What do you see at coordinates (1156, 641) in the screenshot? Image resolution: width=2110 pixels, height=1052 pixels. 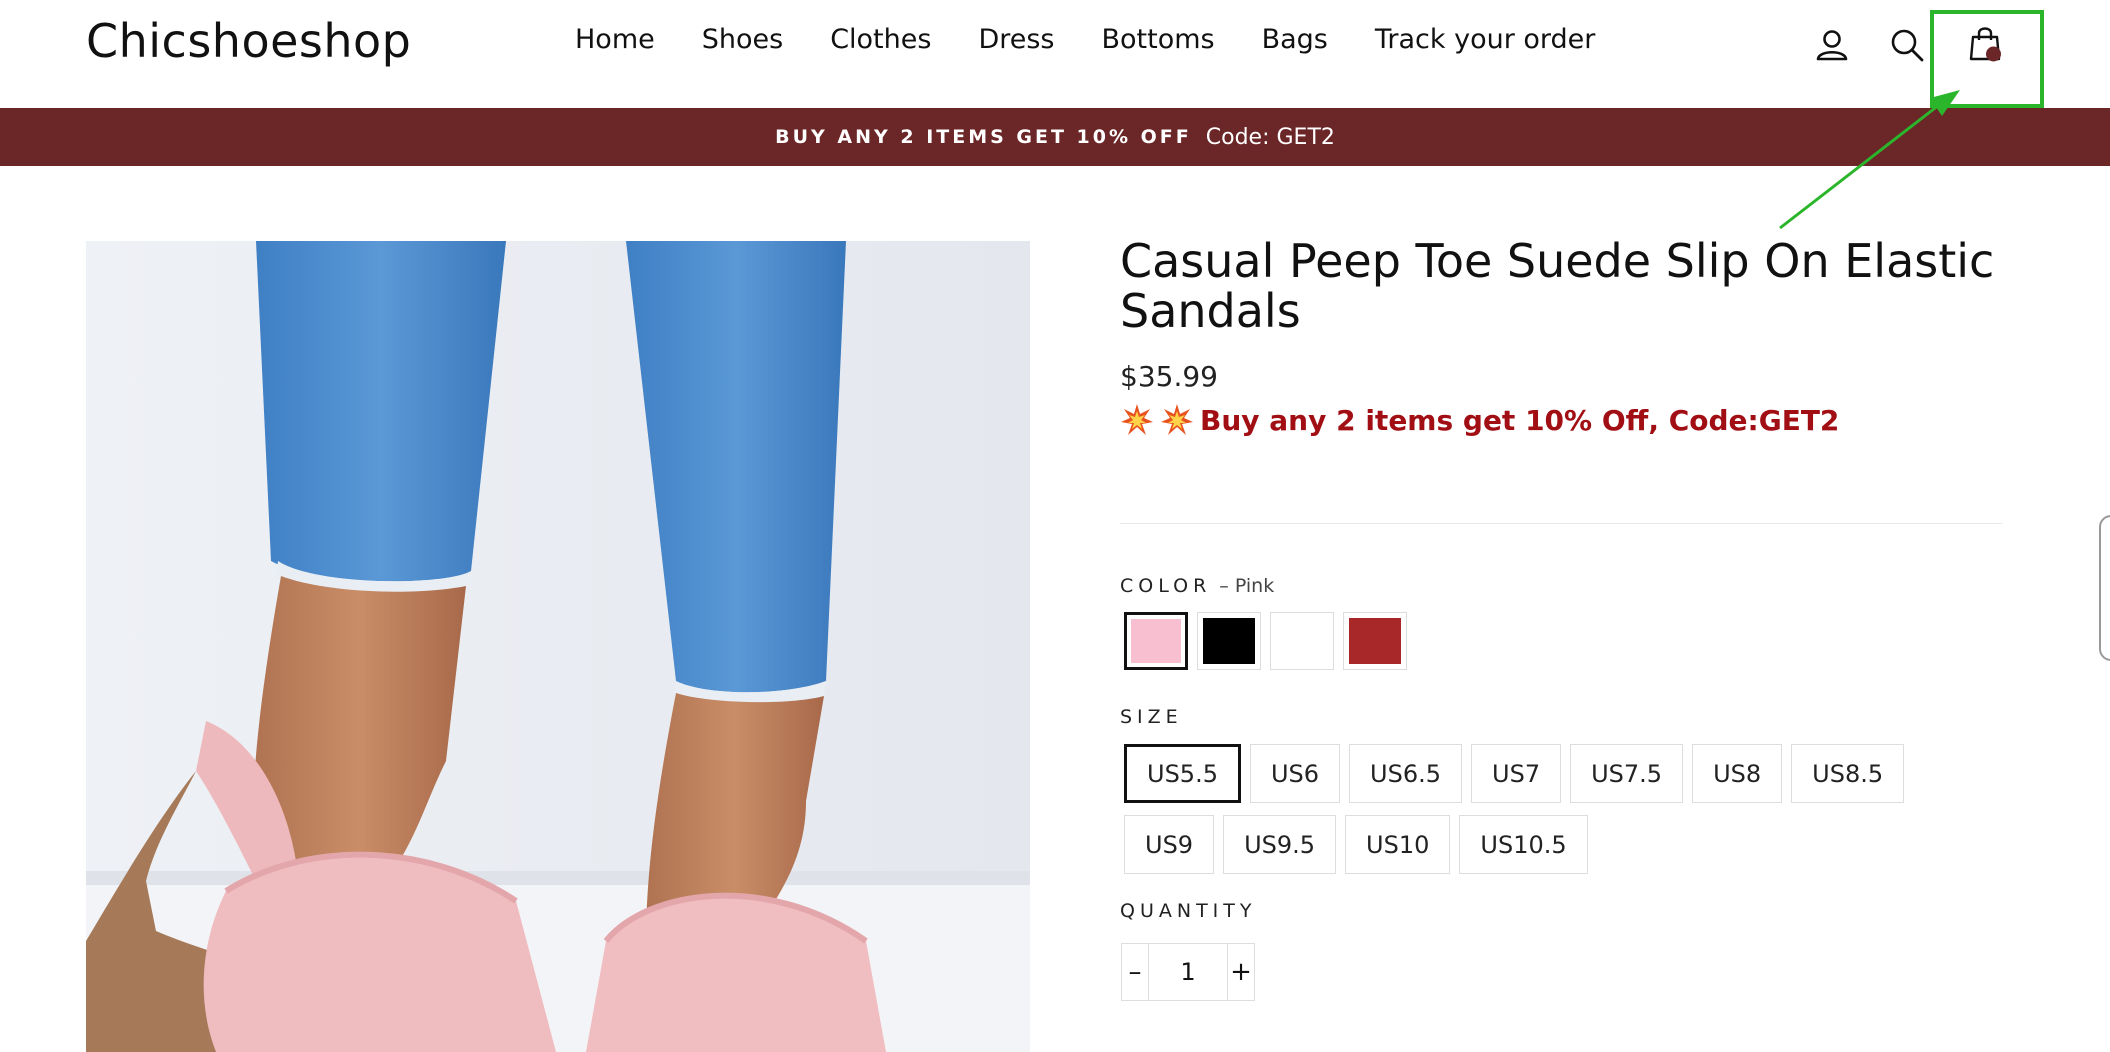 I see `color-swatch-pink` at bounding box center [1156, 641].